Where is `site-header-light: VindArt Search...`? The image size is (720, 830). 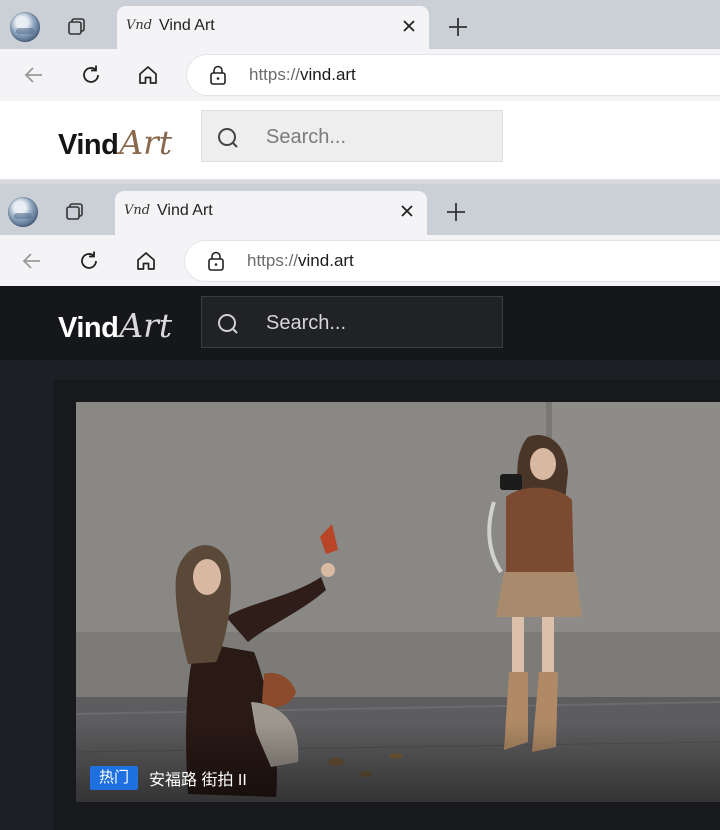 site-header-light: VindArt Search... is located at coordinates (360, 140).